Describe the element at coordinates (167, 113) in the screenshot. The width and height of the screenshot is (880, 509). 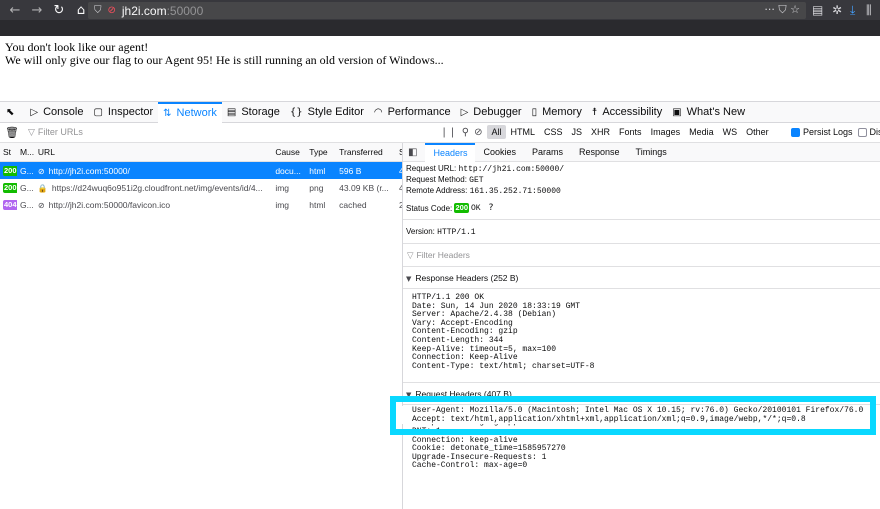
I see `network-icon: ⇅` at that location.